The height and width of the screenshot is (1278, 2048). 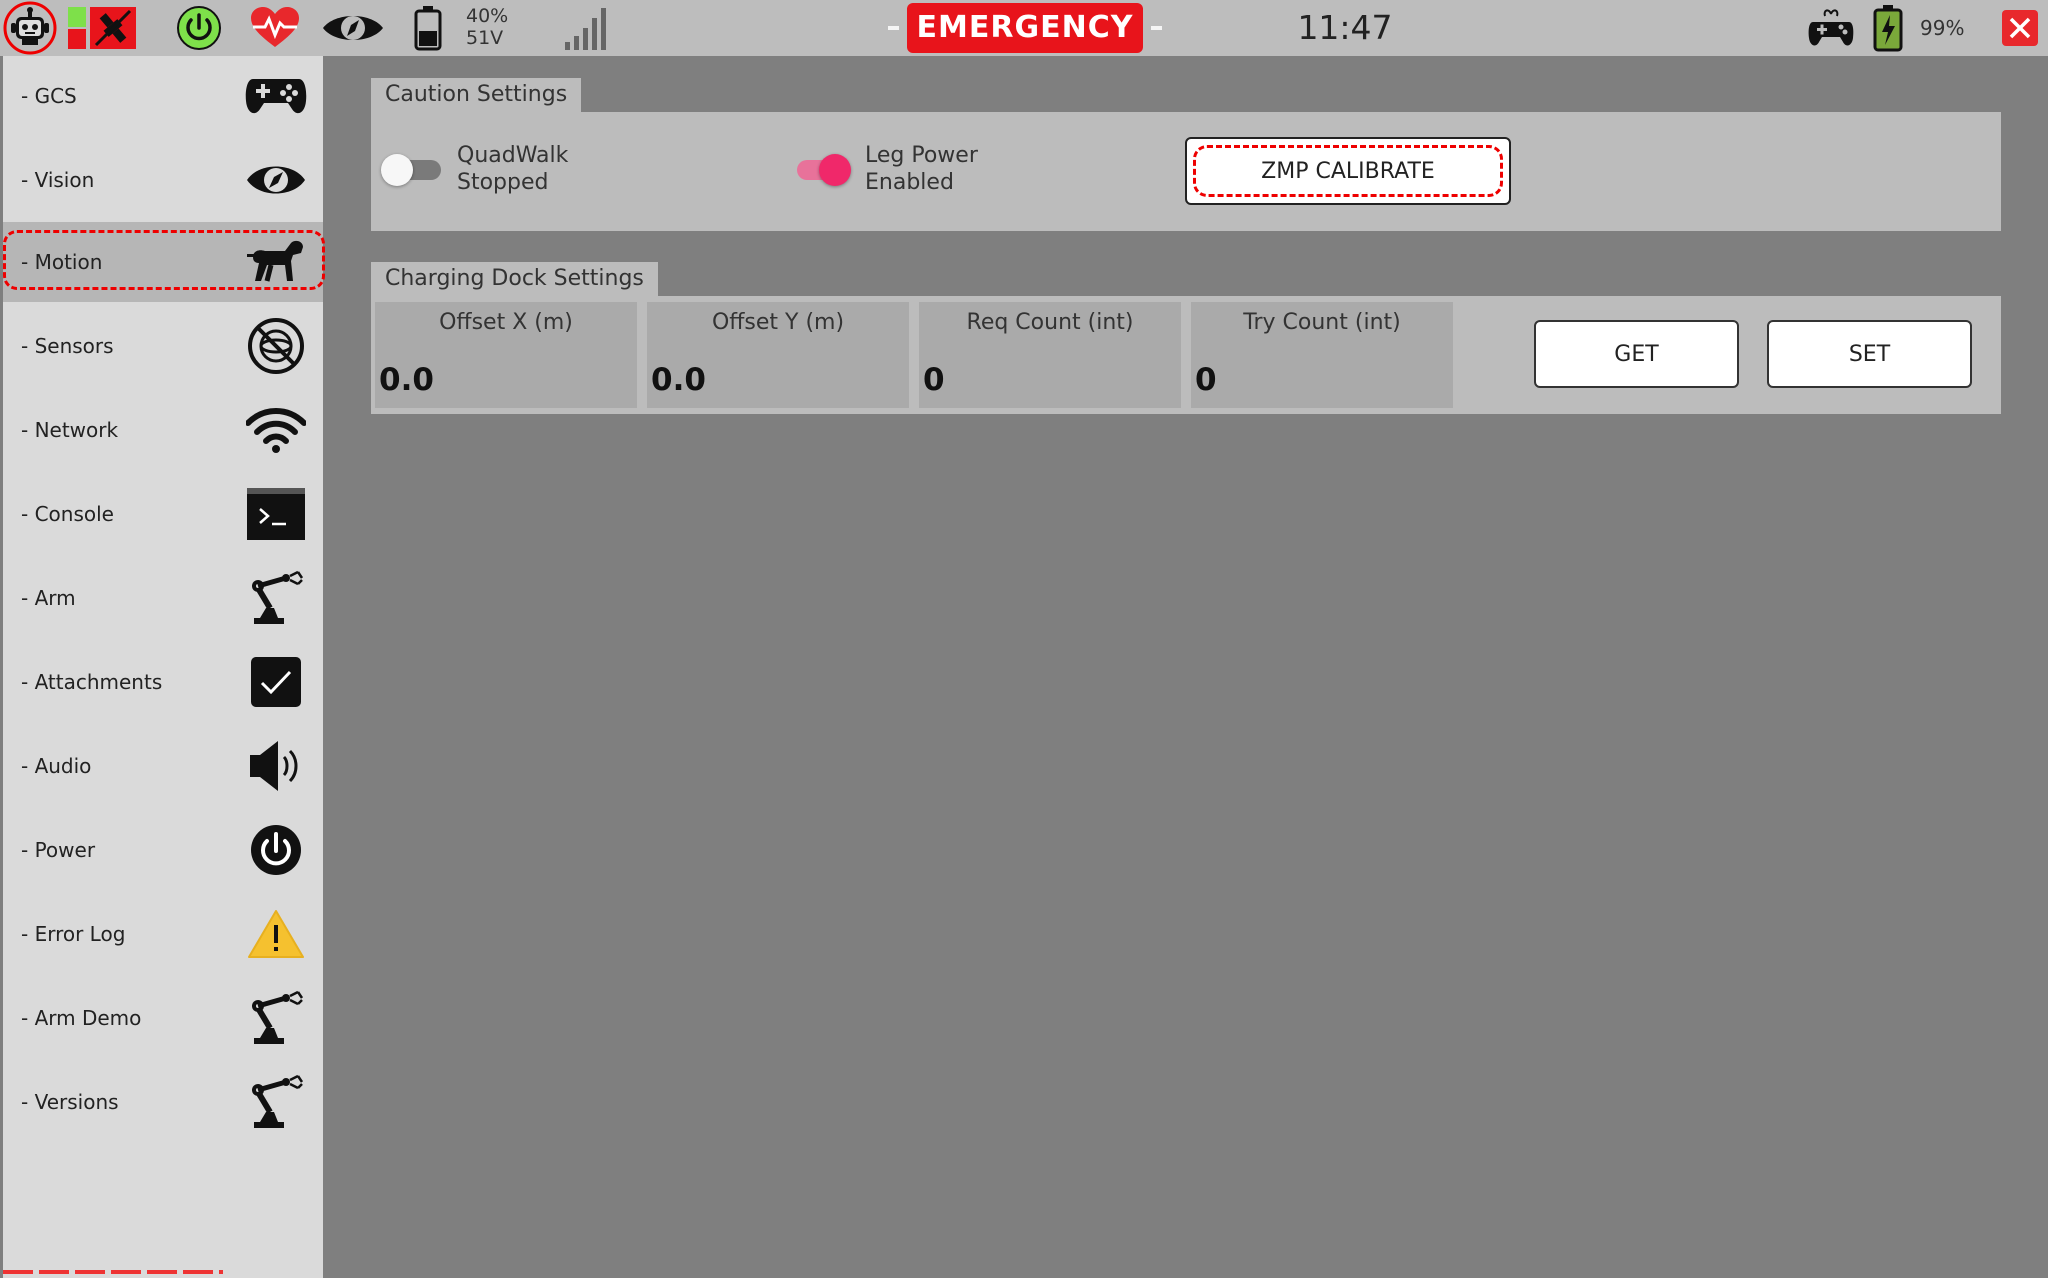 I want to click on caution-settings-title: Caution Settings, so click(x=476, y=95).